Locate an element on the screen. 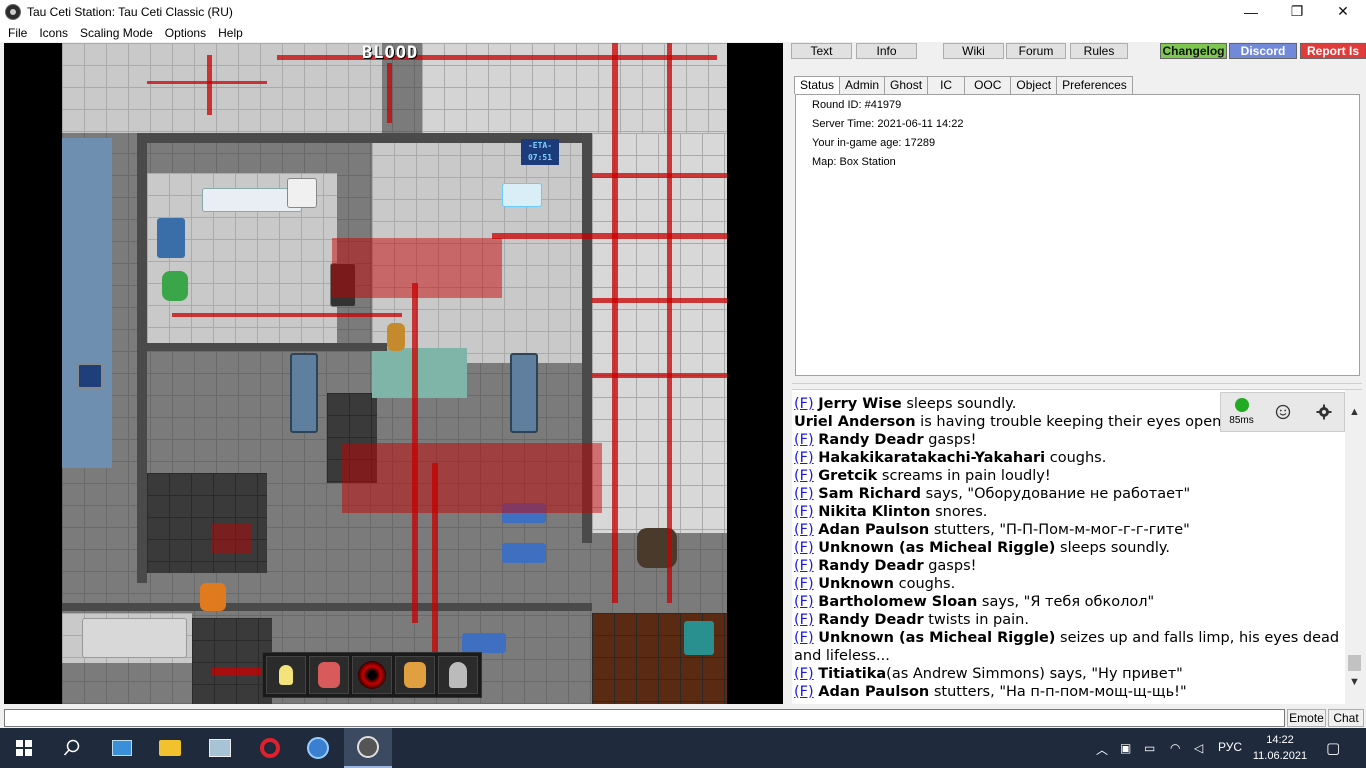  changelog-button: Changelog is located at coordinates (1193, 51).